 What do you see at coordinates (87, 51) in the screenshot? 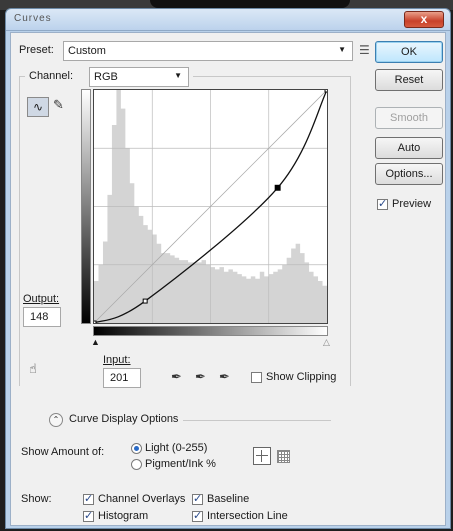
I see `preset-value: Custom` at bounding box center [87, 51].